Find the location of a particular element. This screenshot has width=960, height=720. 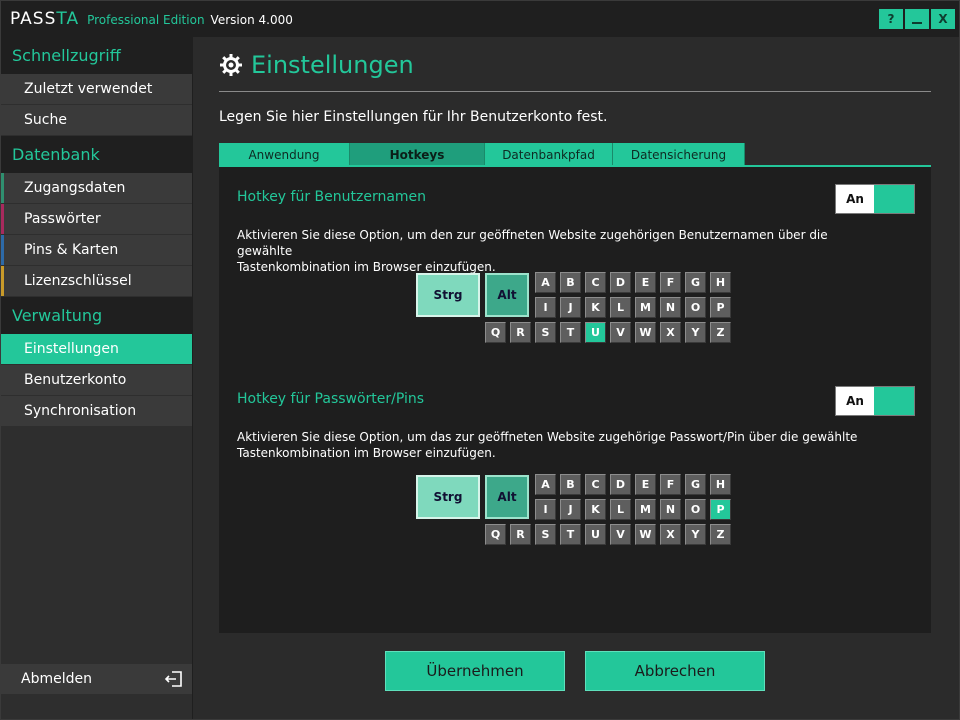

sidebar-item-einstellungen: Einstellungen is located at coordinates (96, 349).